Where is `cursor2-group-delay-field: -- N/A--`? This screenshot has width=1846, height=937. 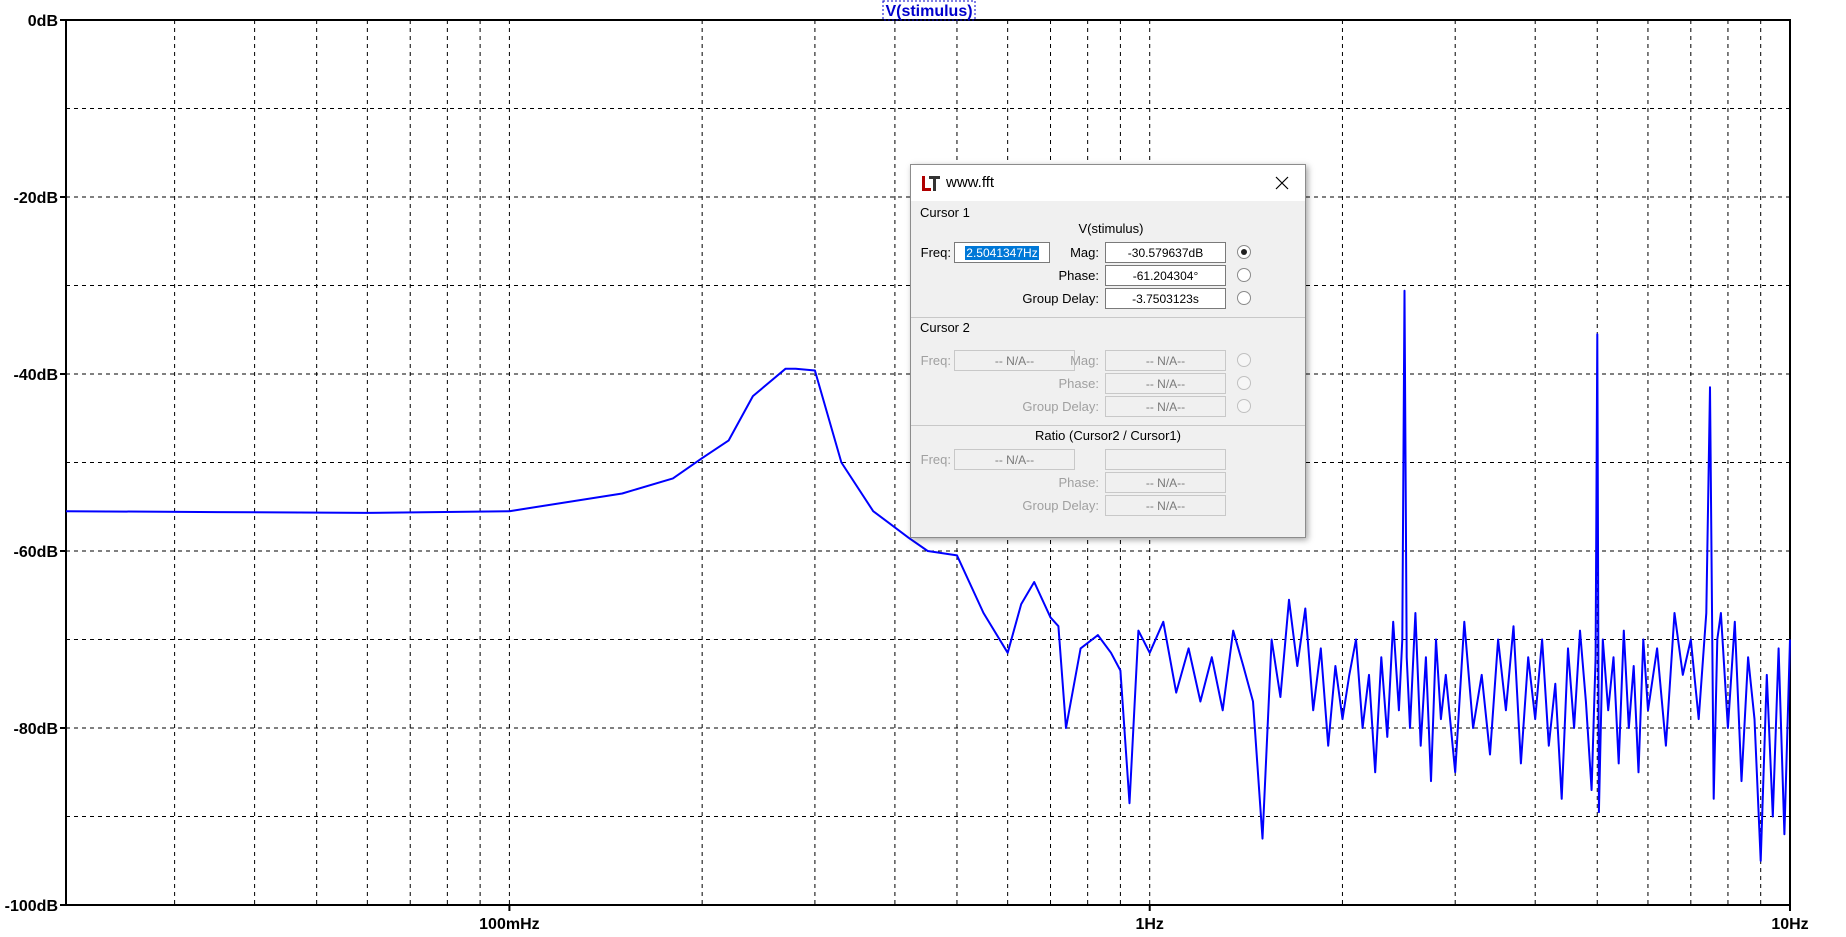
cursor2-group-delay-field: -- N/A-- is located at coordinates (1165, 406).